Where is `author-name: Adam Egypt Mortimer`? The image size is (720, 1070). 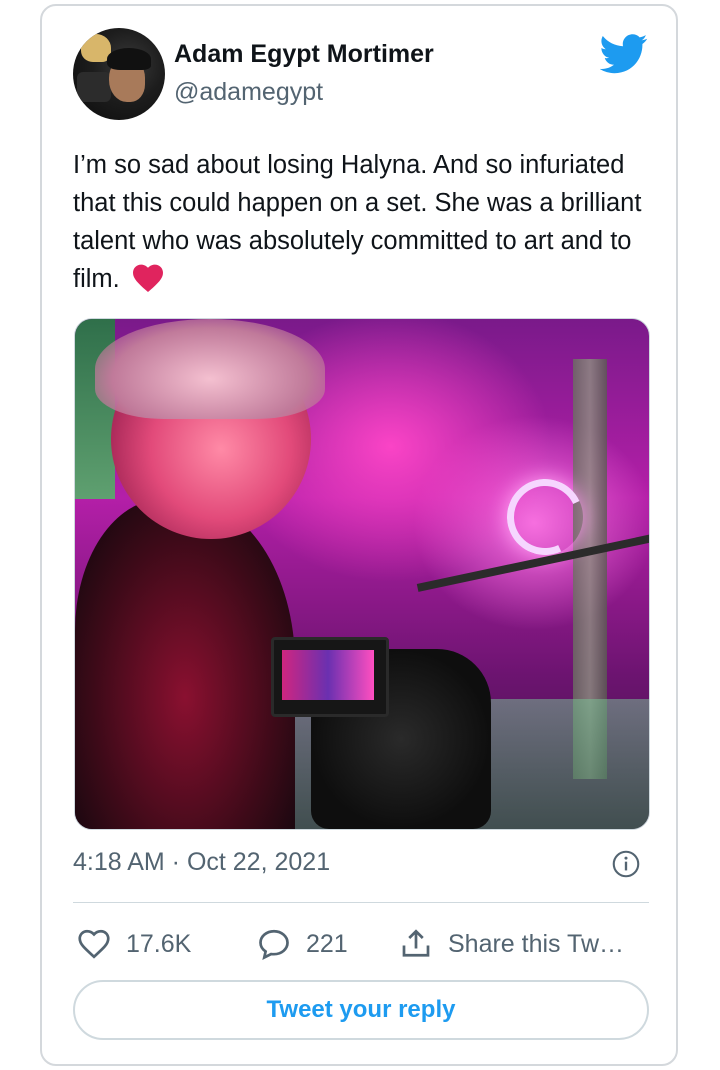
author-name: Adam Egypt Mortimer is located at coordinates (304, 54).